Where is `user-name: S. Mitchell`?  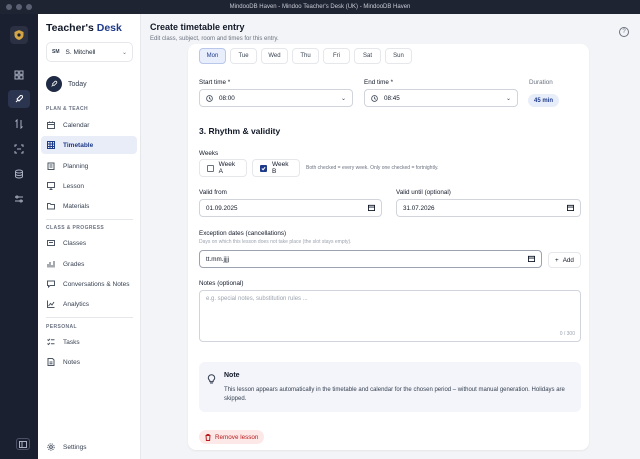 user-name: S. Mitchell is located at coordinates (80, 52).